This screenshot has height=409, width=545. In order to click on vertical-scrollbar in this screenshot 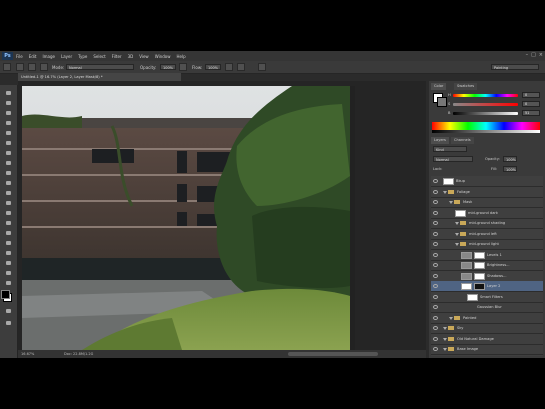, I will do `click(352, 218)`.